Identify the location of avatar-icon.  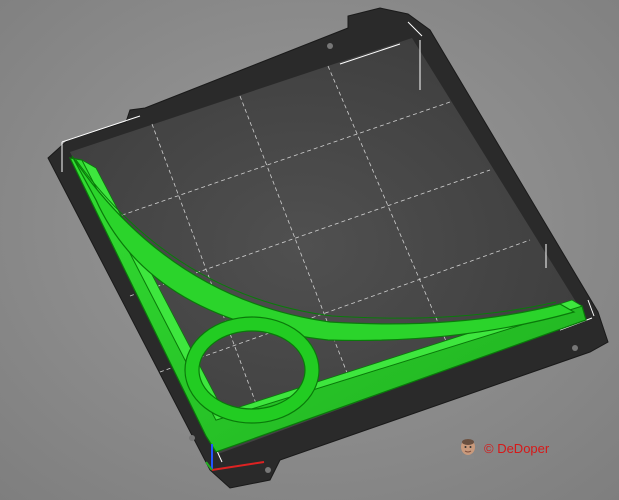
(468, 449).